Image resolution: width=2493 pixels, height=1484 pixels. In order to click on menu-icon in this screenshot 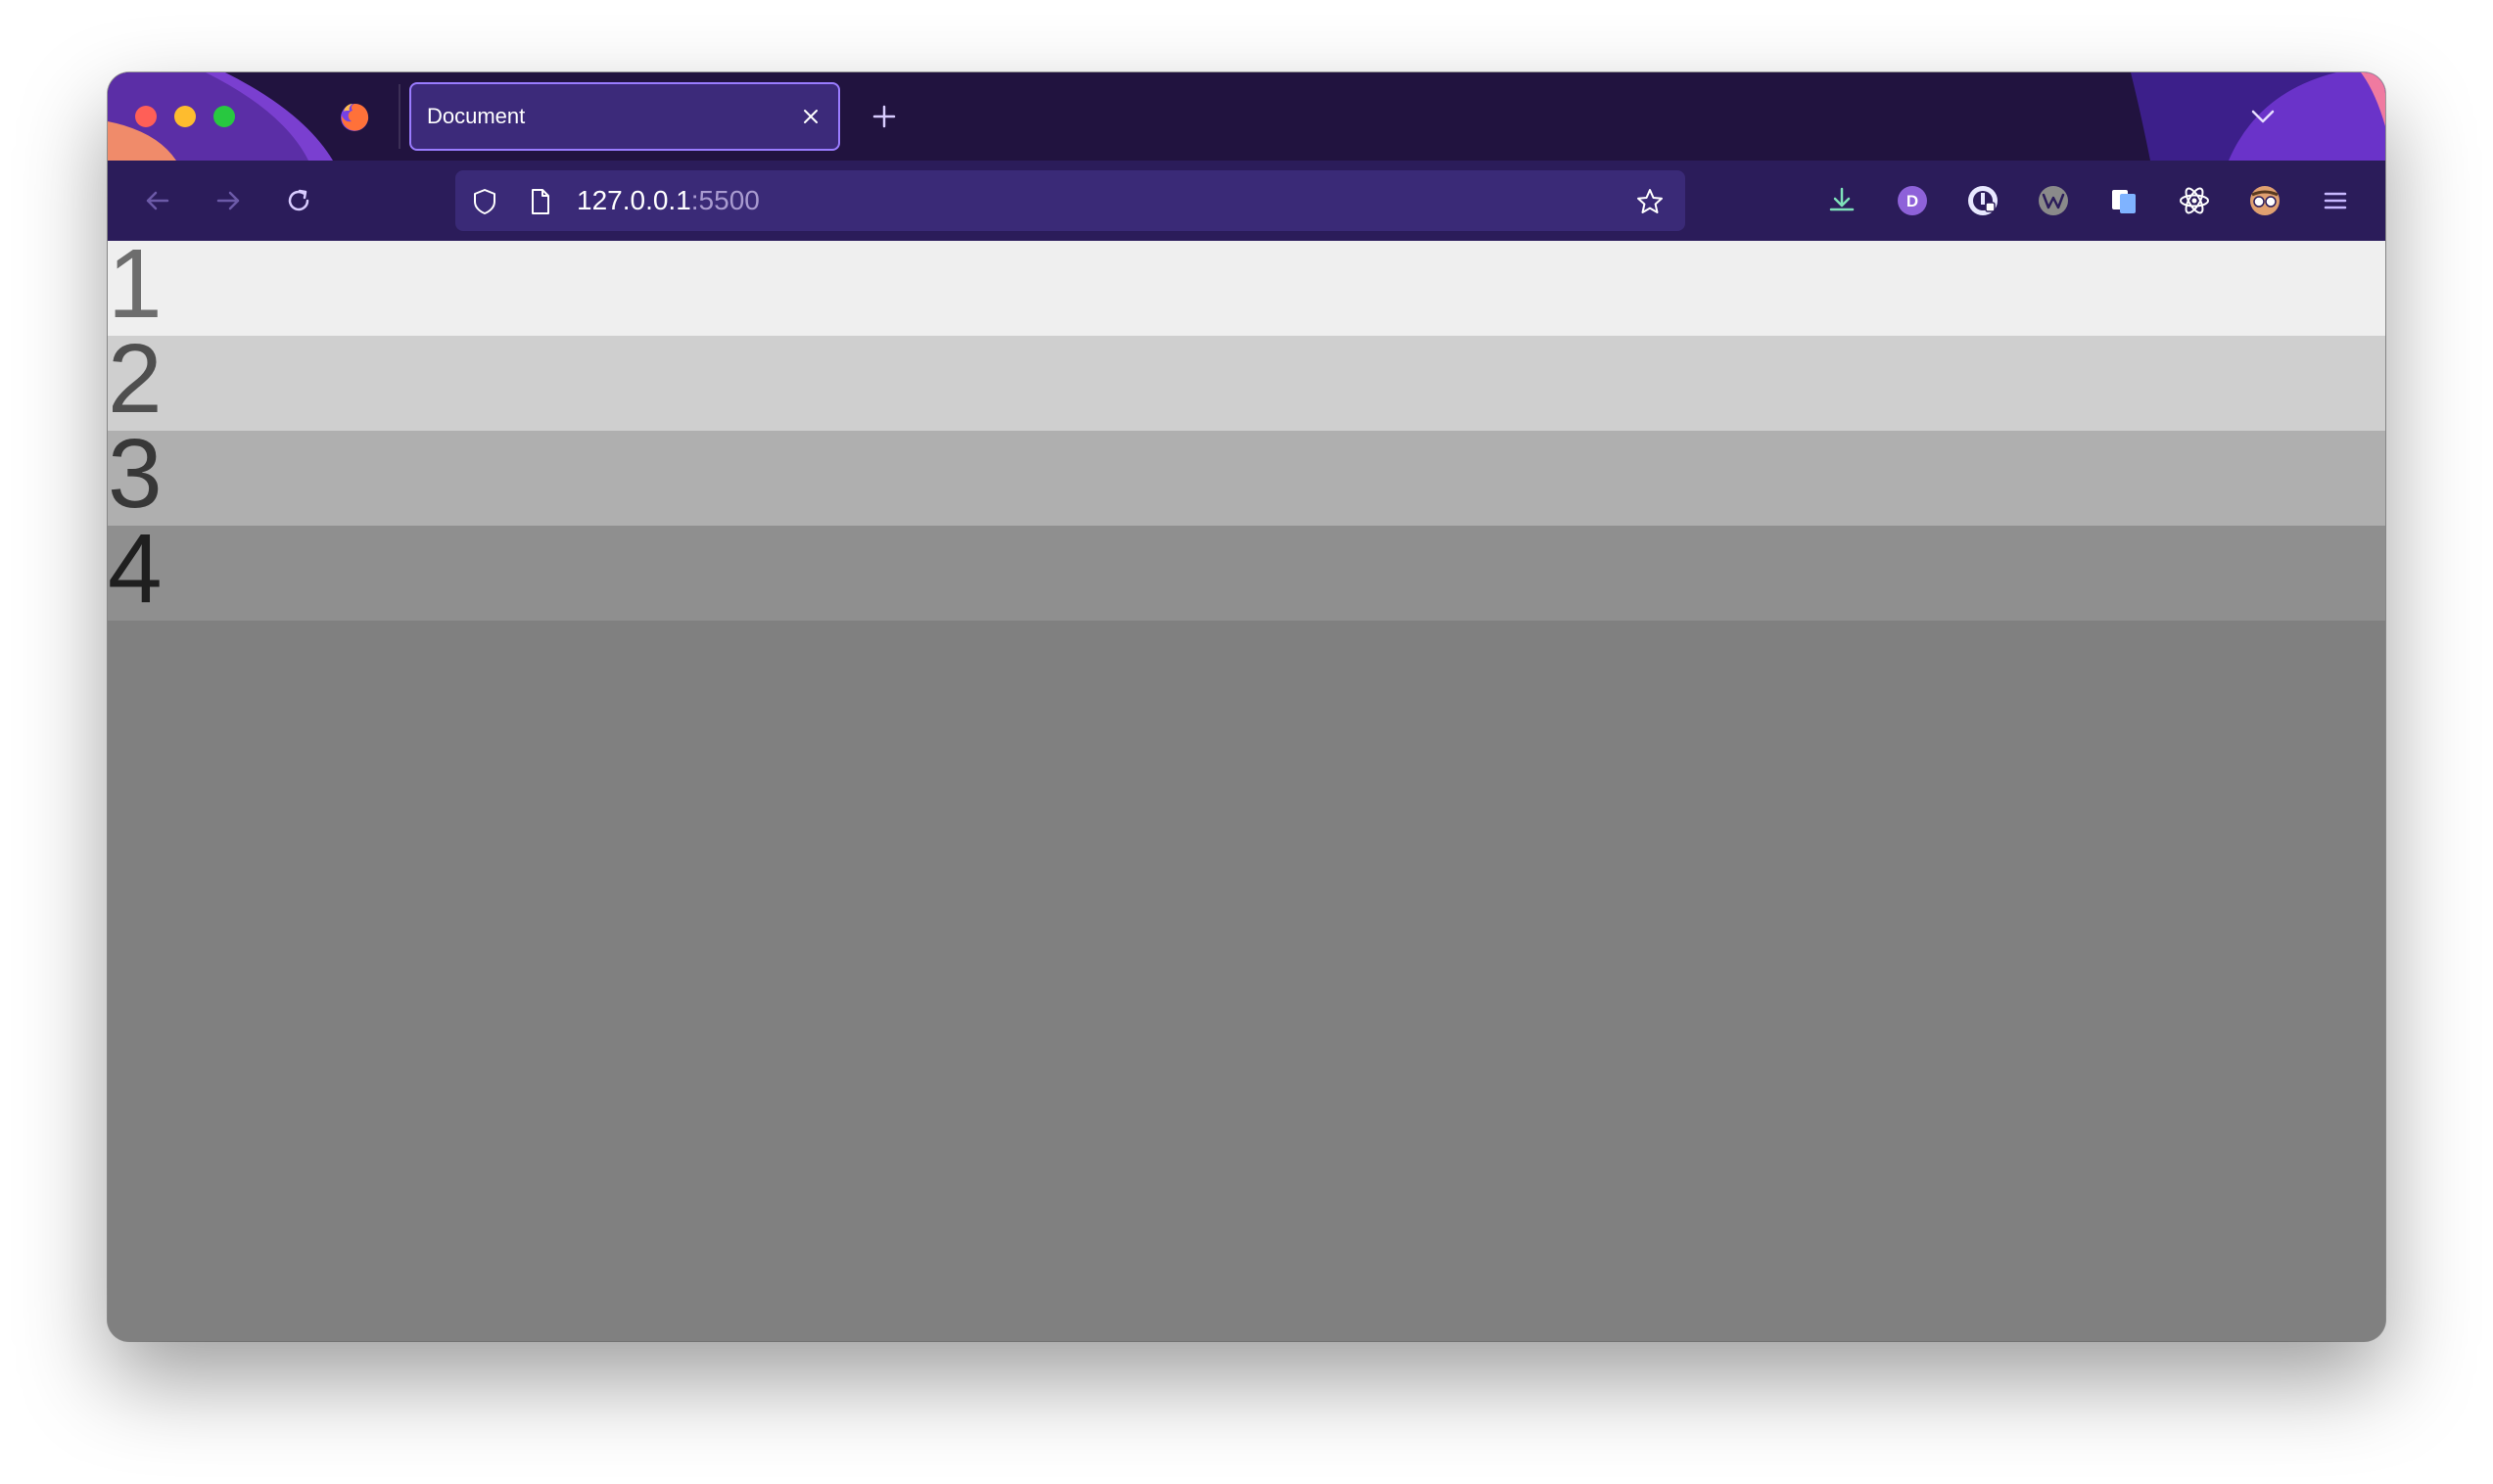, I will do `click(2335, 200)`.